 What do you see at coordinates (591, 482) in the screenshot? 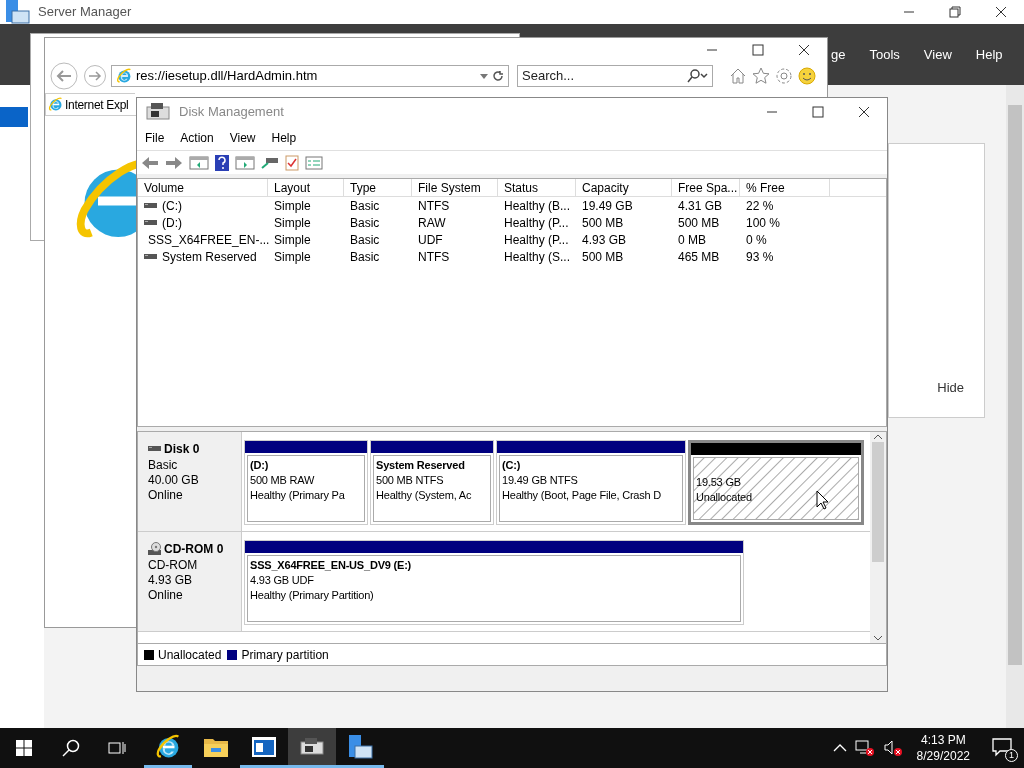
I see `partition-block: (C:) 19.49 GB NTFS Healthy (Boot, Page File, Crash D` at bounding box center [591, 482].